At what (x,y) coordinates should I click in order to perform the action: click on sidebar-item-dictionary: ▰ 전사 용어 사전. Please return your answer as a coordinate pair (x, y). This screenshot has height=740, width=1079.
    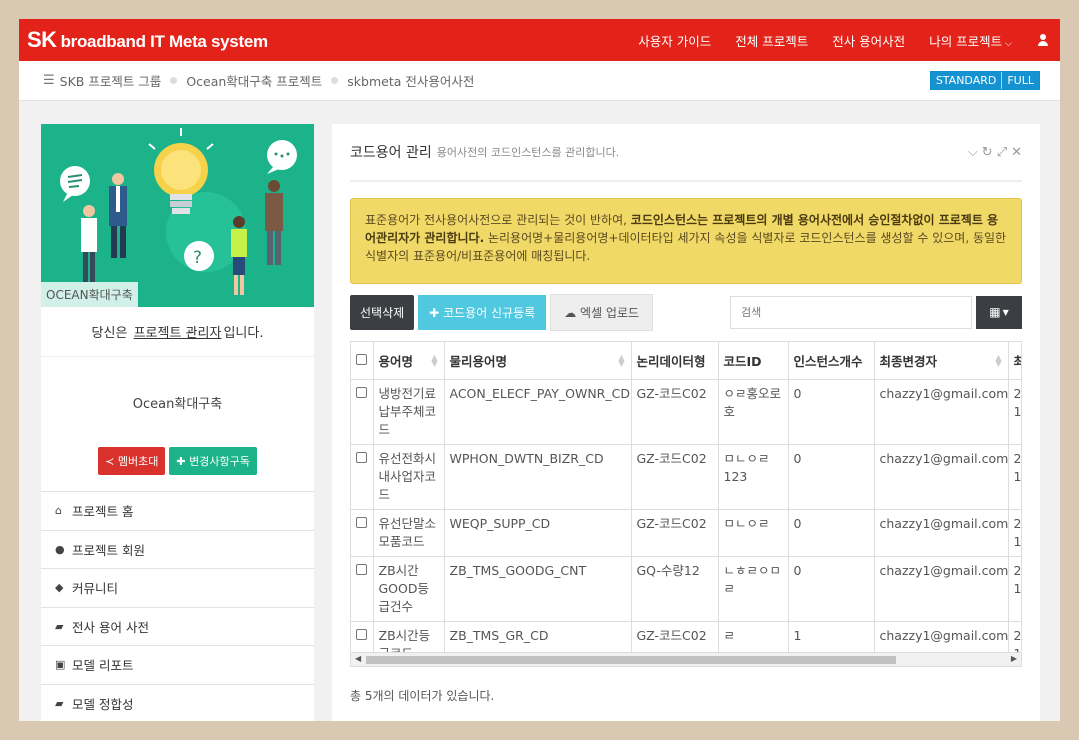
    Looking at the image, I should click on (177, 627).